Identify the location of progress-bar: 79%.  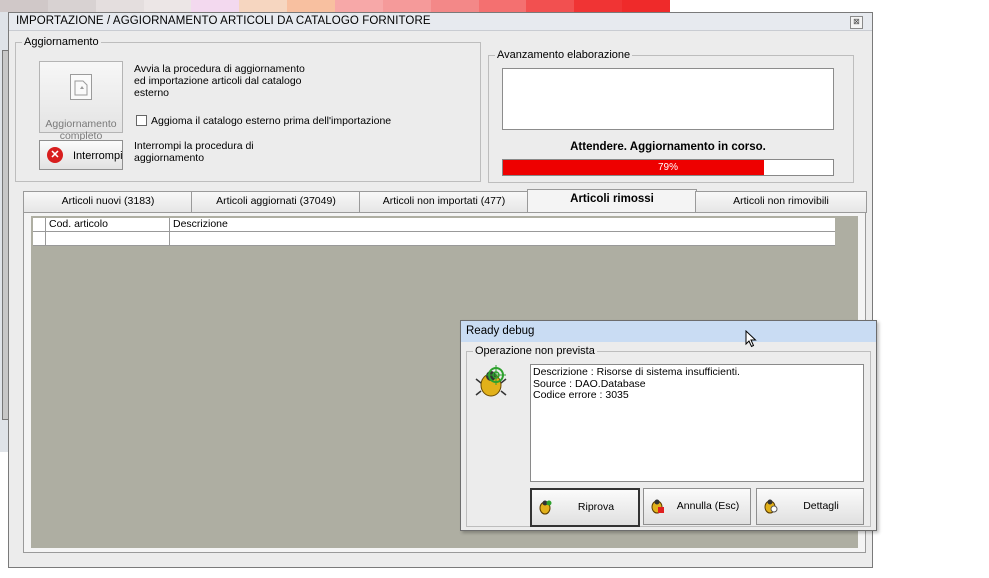
(668, 167).